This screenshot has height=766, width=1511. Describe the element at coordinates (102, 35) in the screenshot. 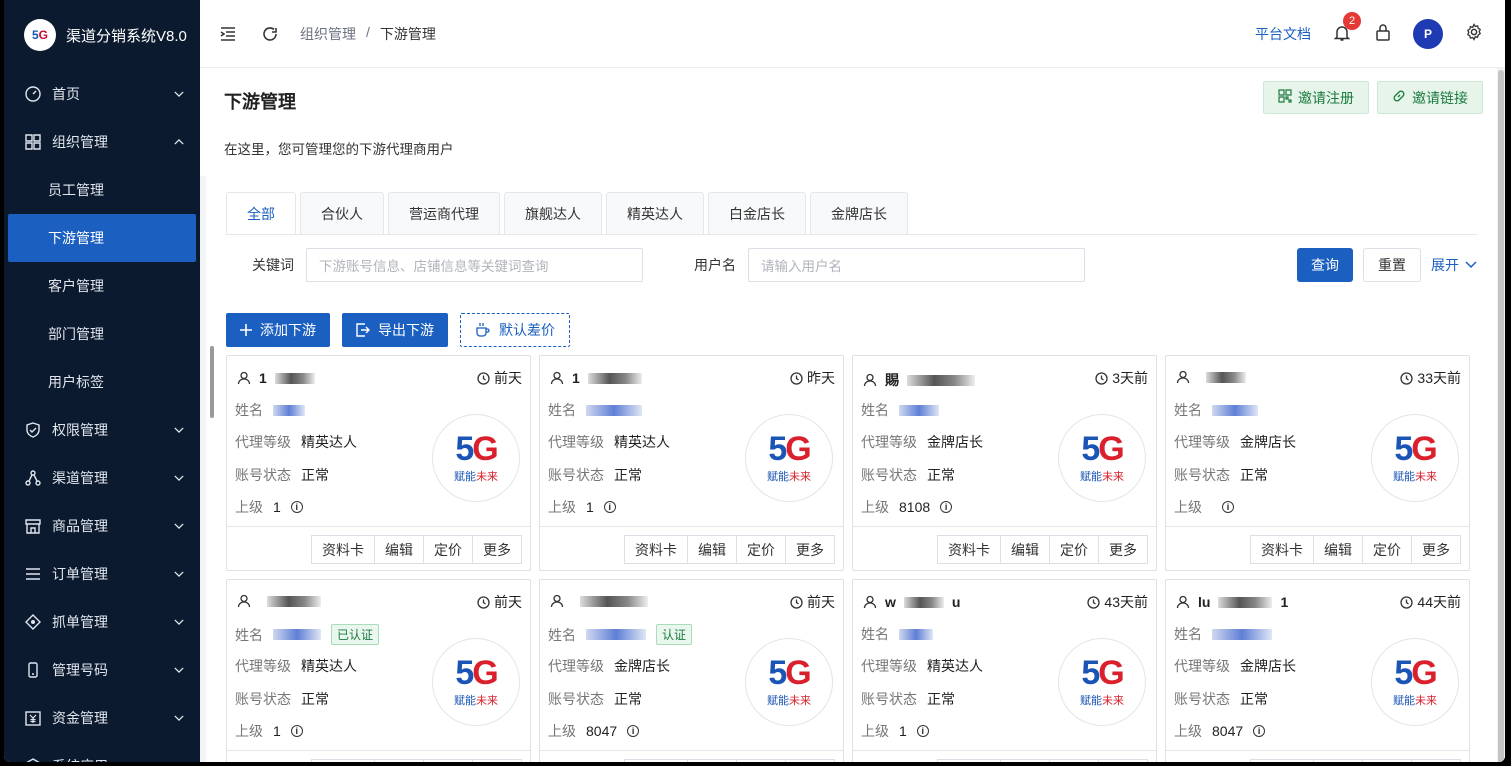

I see `sidebar-header: 5G 渠道分销系统V8.0` at that location.